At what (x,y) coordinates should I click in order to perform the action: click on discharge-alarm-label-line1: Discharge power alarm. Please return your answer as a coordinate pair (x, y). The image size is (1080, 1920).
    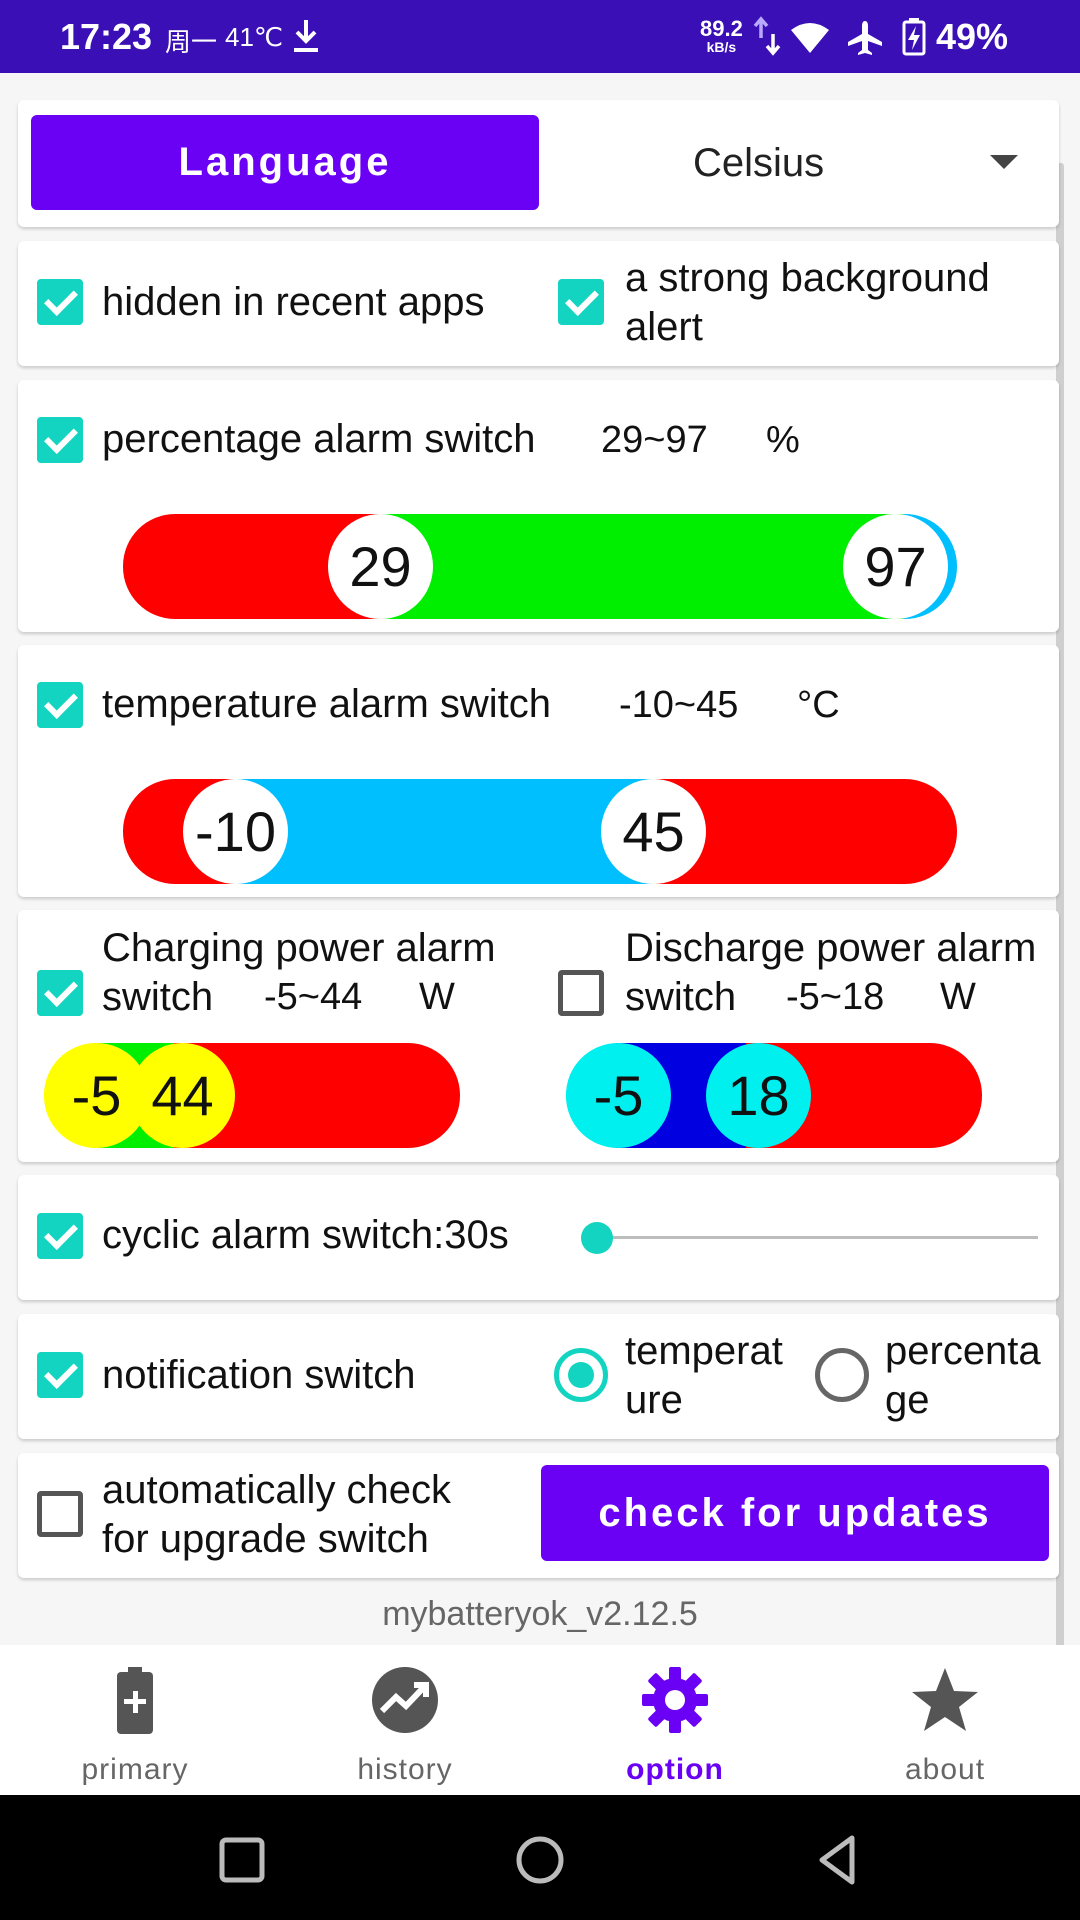
    Looking at the image, I should click on (831, 948).